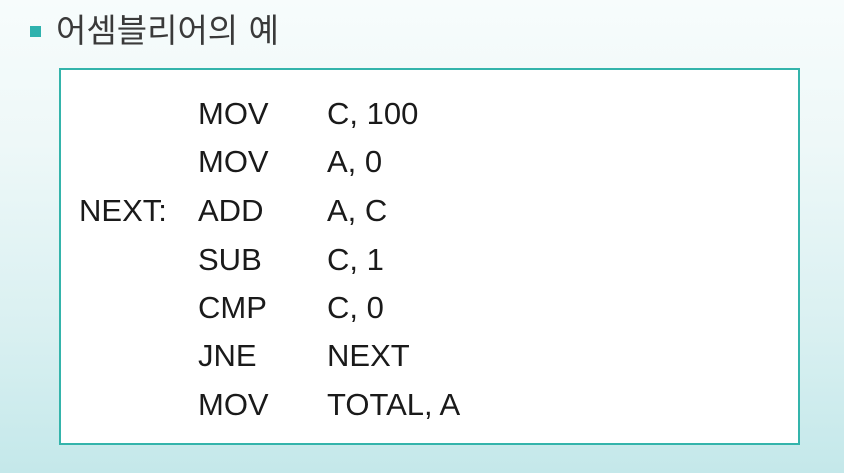 The height and width of the screenshot is (473, 844). I want to click on code-line: SUB C, 1, so click(429, 260).